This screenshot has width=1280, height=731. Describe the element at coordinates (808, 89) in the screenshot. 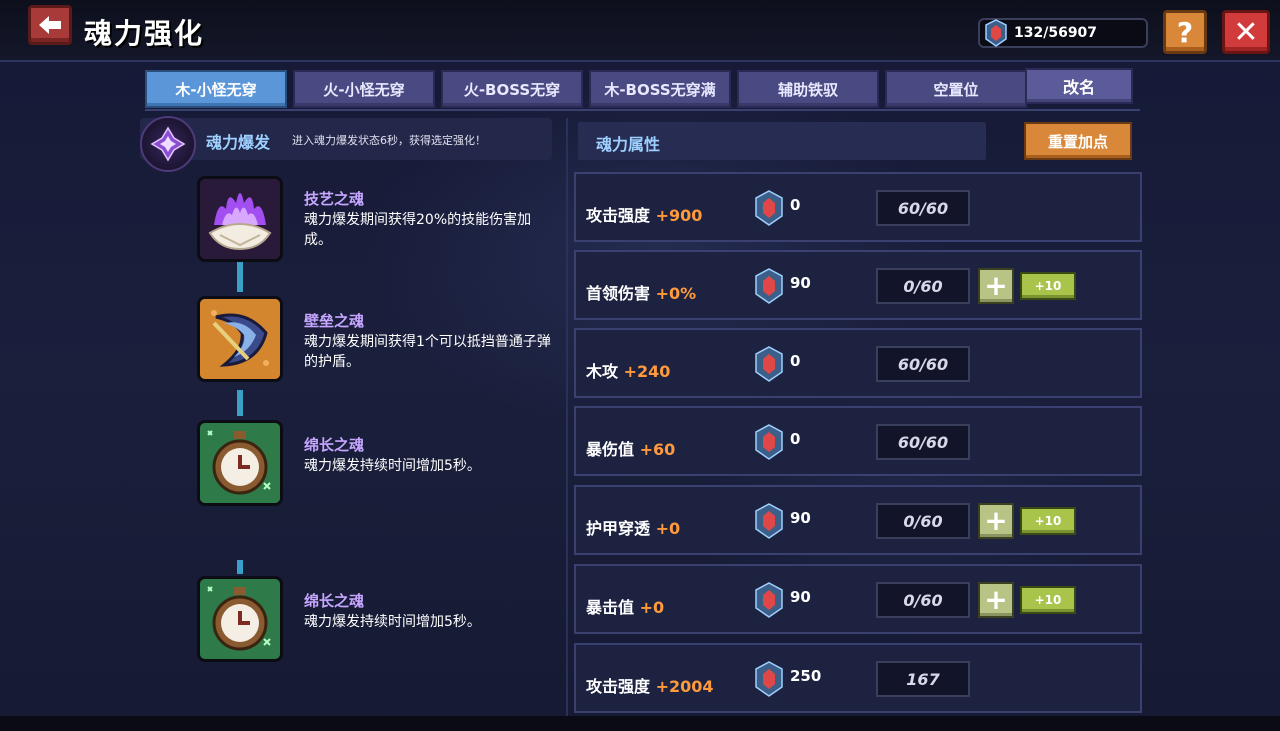

I see `tab-preset-5: 辅助铁驭` at that location.